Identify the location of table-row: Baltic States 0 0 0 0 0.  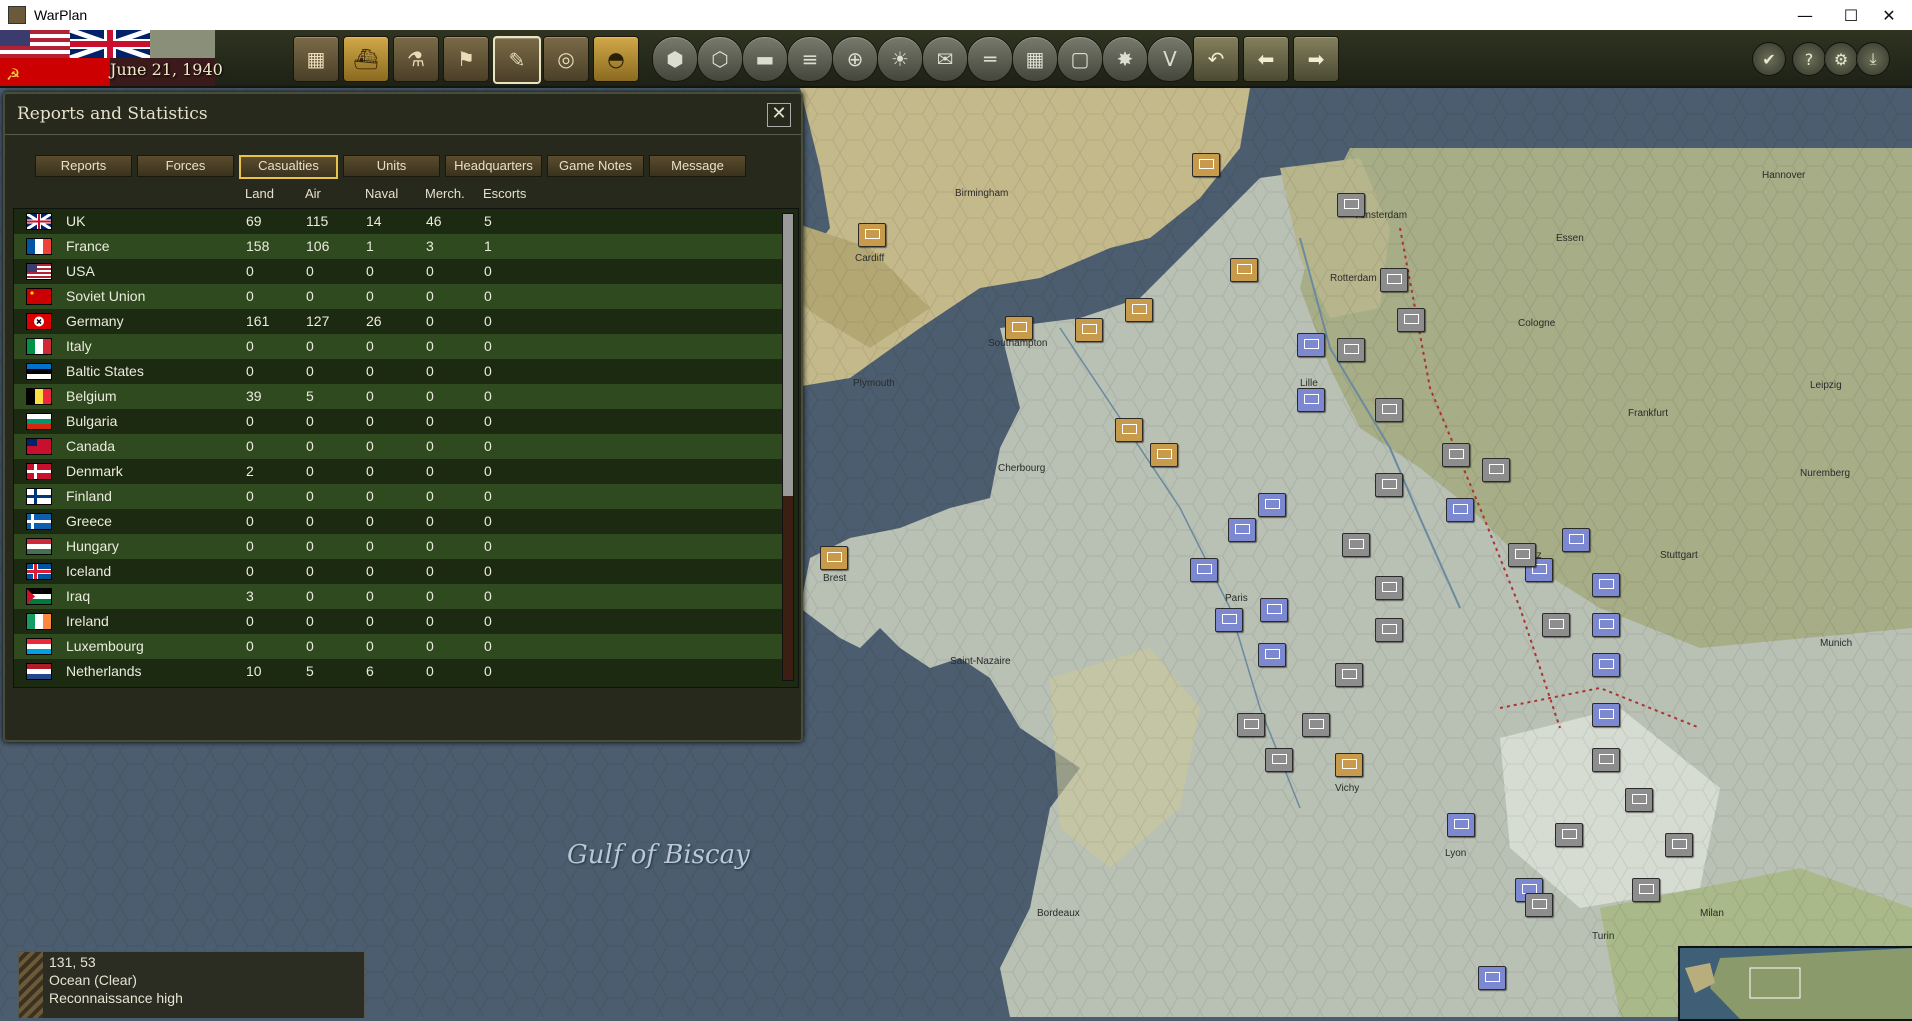
(399, 371).